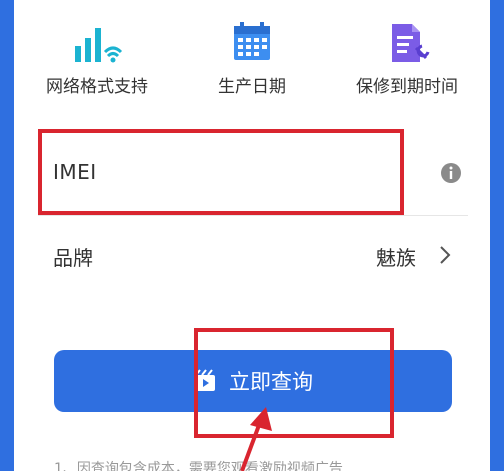 Image resolution: width=504 pixels, height=471 pixels. Describe the element at coordinates (73, 258) in the screenshot. I see `brand-label: 品牌` at that location.